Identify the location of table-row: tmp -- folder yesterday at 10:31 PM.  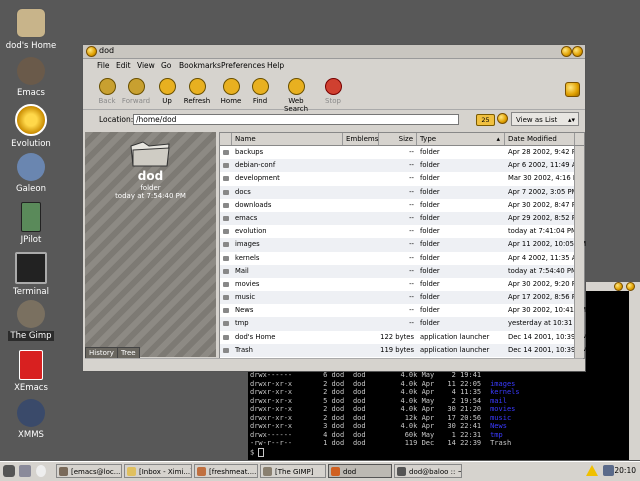
(402, 324).